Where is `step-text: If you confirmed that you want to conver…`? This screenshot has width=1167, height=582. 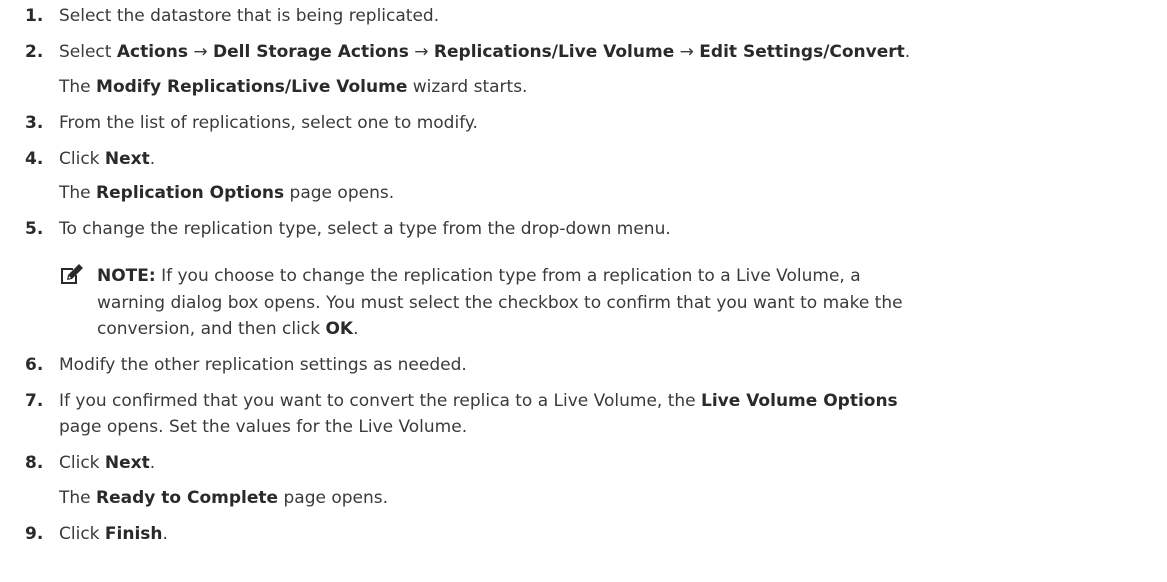 step-text: If you confirmed that you want to conver… is located at coordinates (478, 401).